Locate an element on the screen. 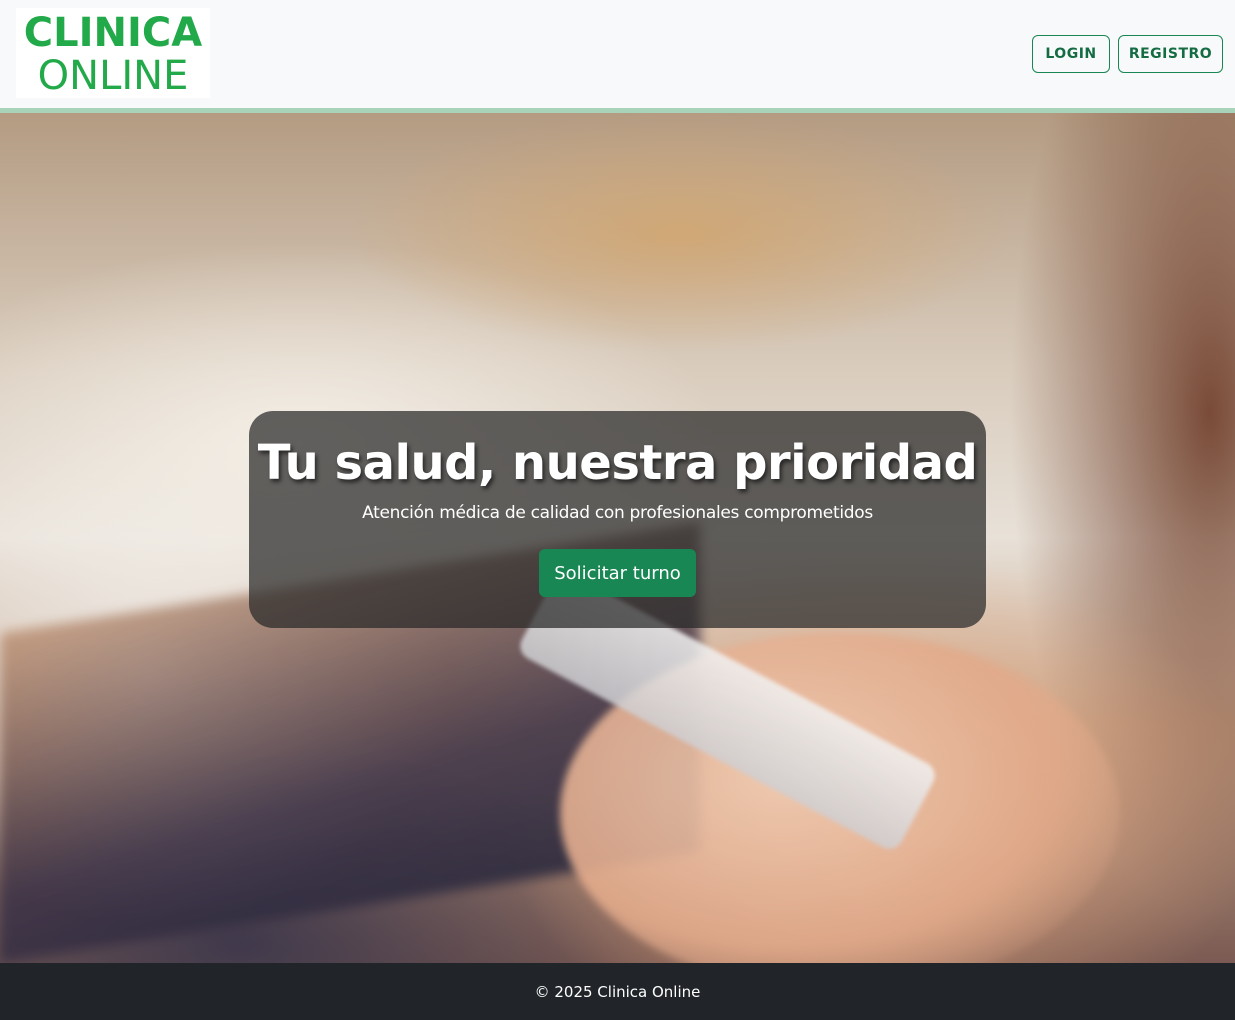 This screenshot has width=1235, height=1020. navbar: CLINICA ONLINE LOGIN REGISTRO is located at coordinates (617, 54).